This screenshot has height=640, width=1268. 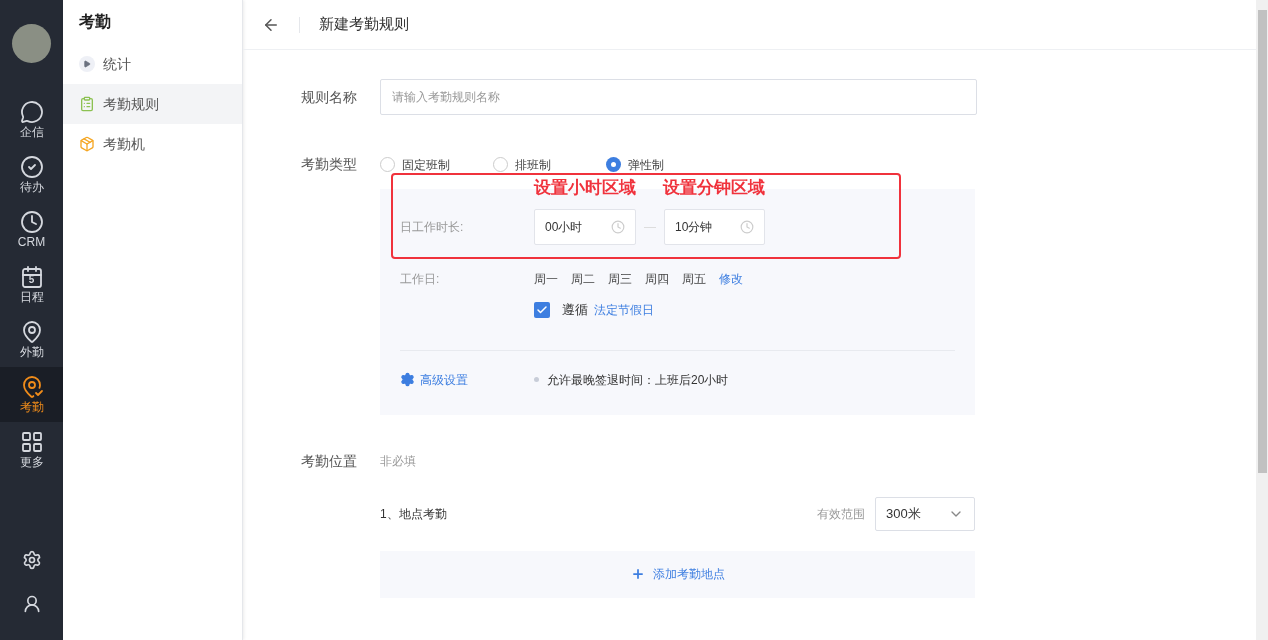 I want to click on field-label: 规则名称, so click(x=329, y=97).